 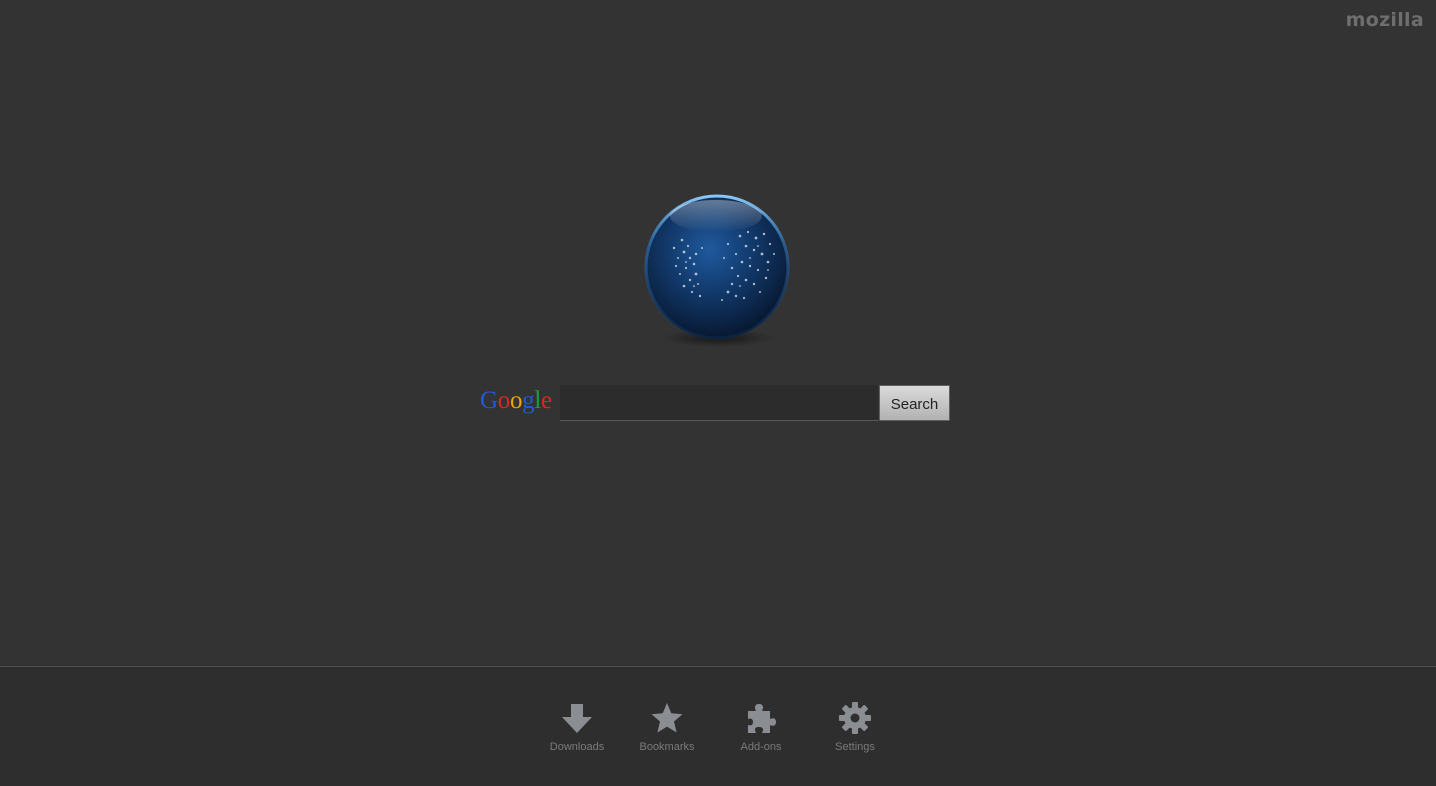 I want to click on search-row: Google Search, so click(x=716, y=403).